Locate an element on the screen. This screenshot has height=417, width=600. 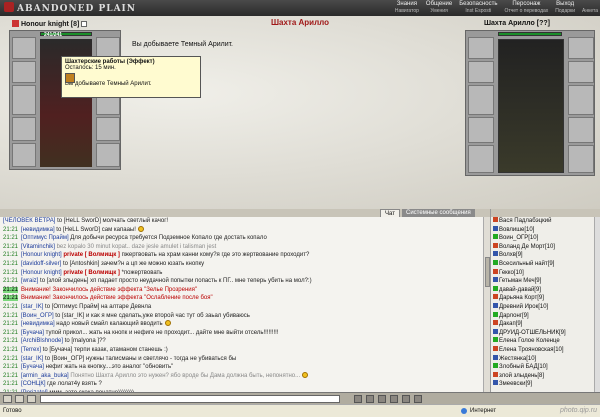
user-list-item: Вася Падлабэцкий is located at coordinates (545, 221).